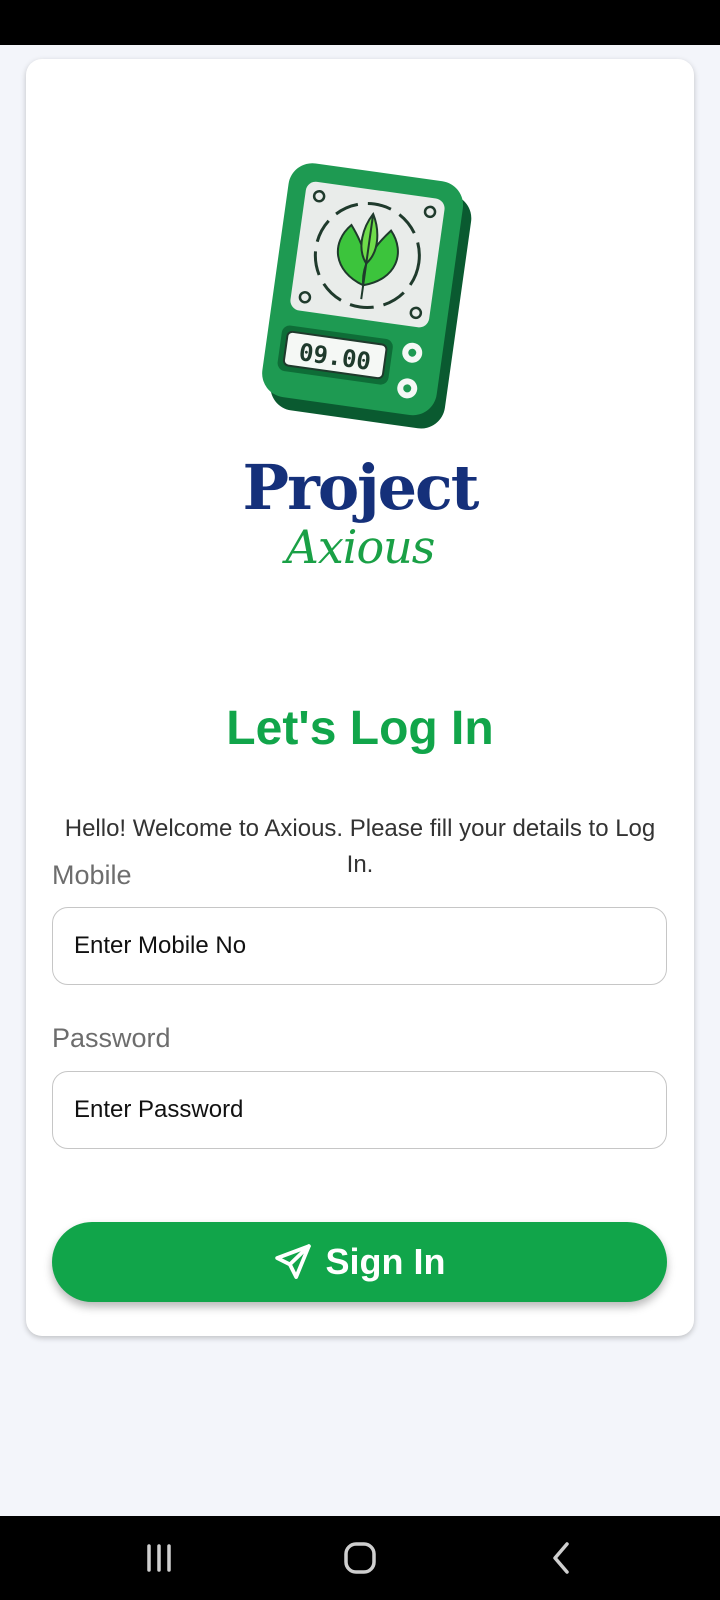  Describe the element at coordinates (292, 1261) in the screenshot. I see `paper-plane-icon` at that location.